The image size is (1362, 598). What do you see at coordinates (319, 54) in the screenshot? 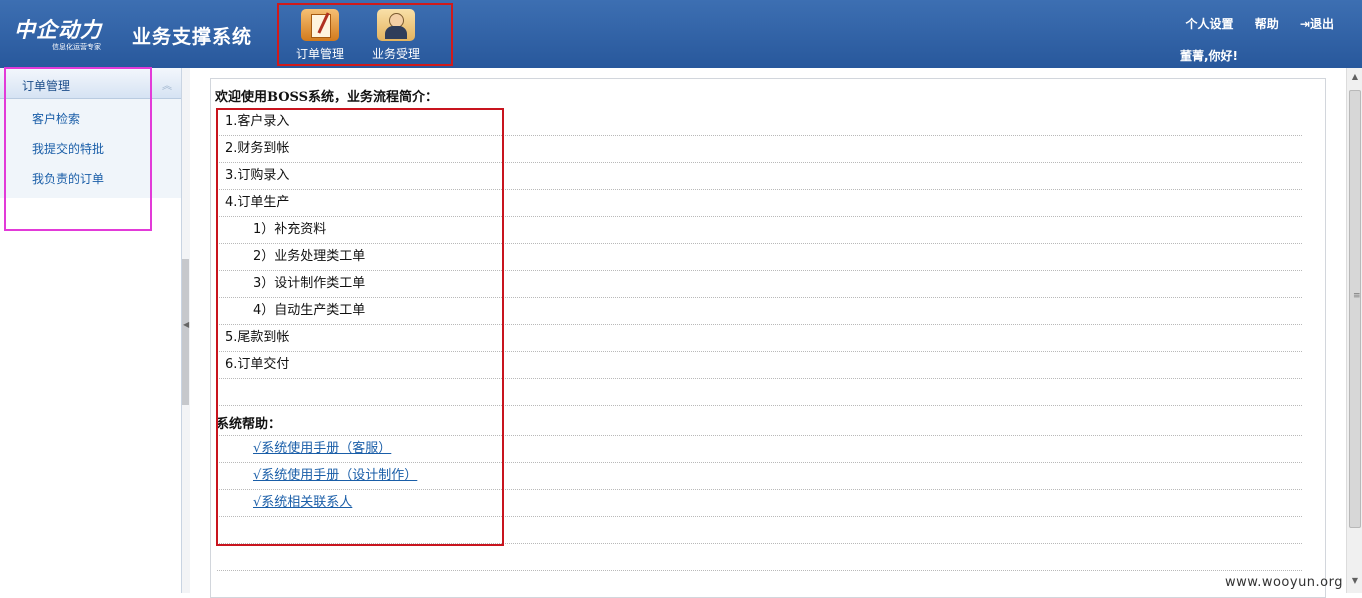
I see `nav-order-label: 订单管理` at bounding box center [319, 54].